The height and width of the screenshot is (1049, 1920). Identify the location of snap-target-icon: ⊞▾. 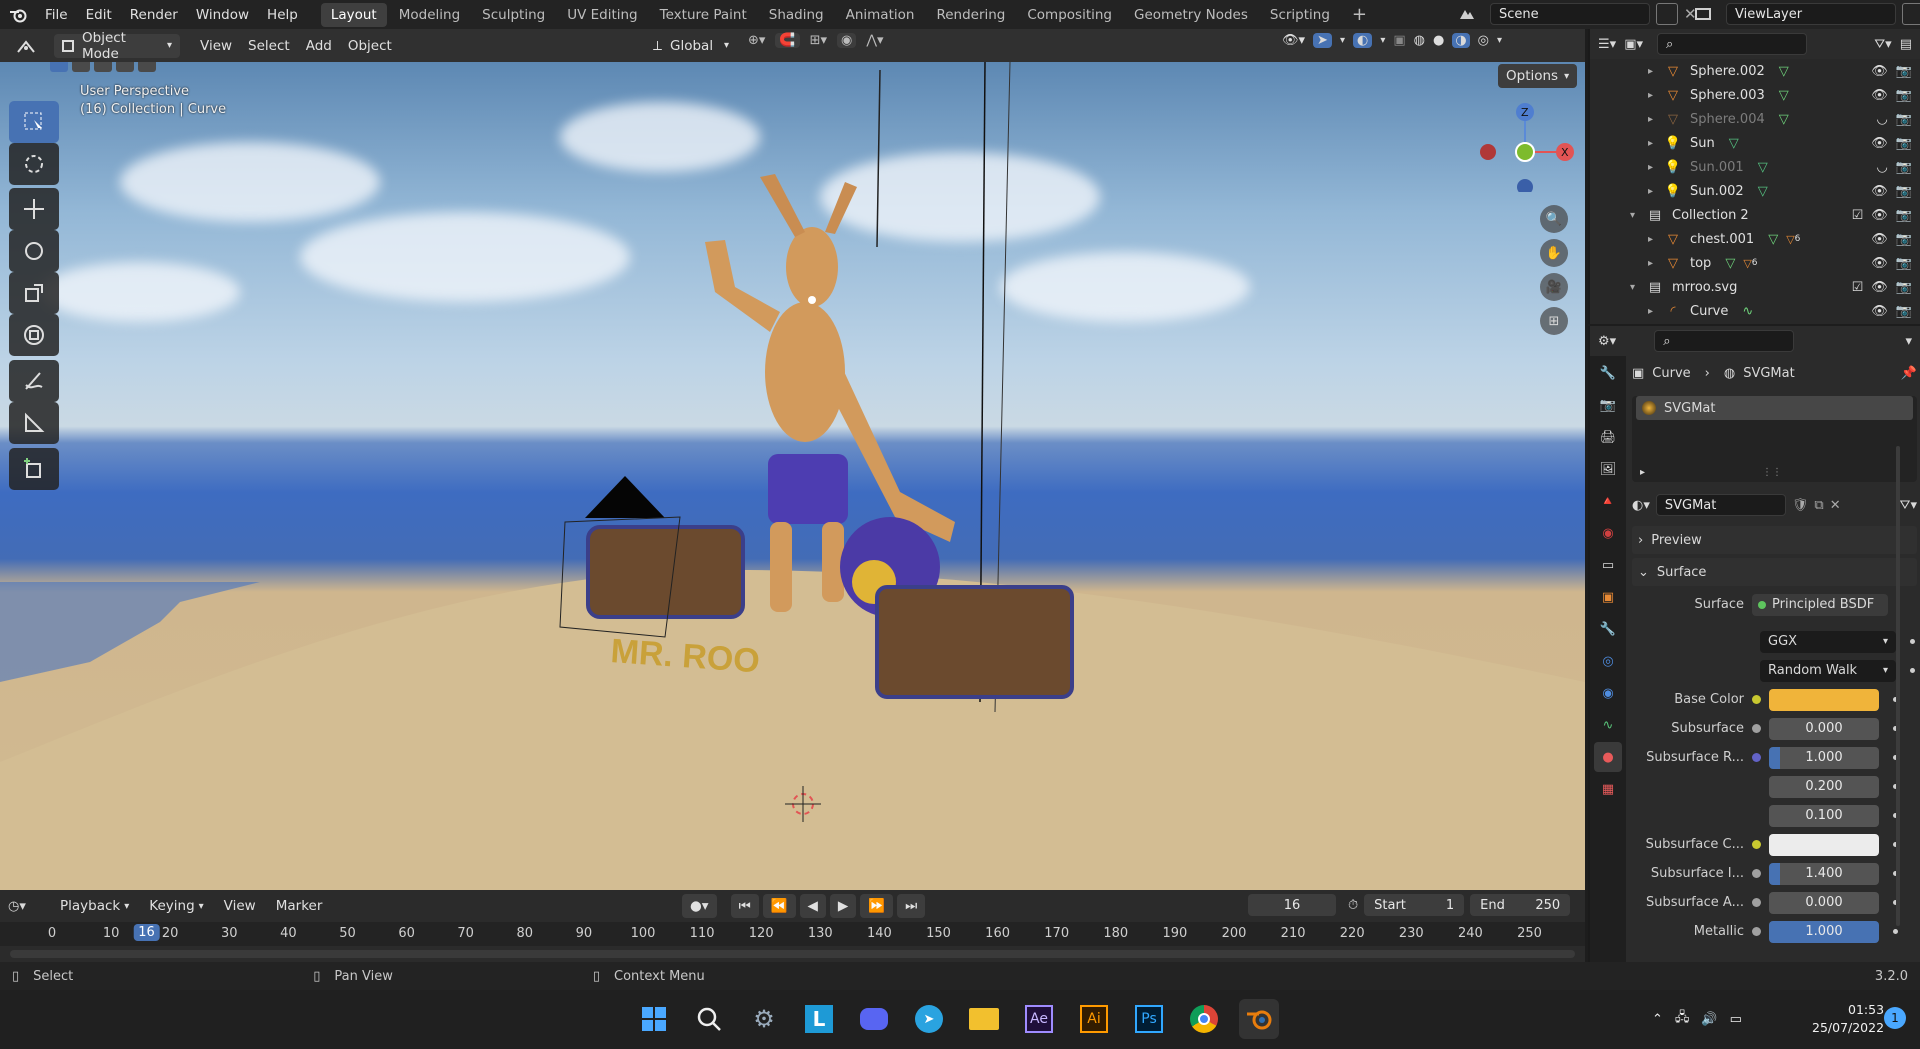
(818, 40).